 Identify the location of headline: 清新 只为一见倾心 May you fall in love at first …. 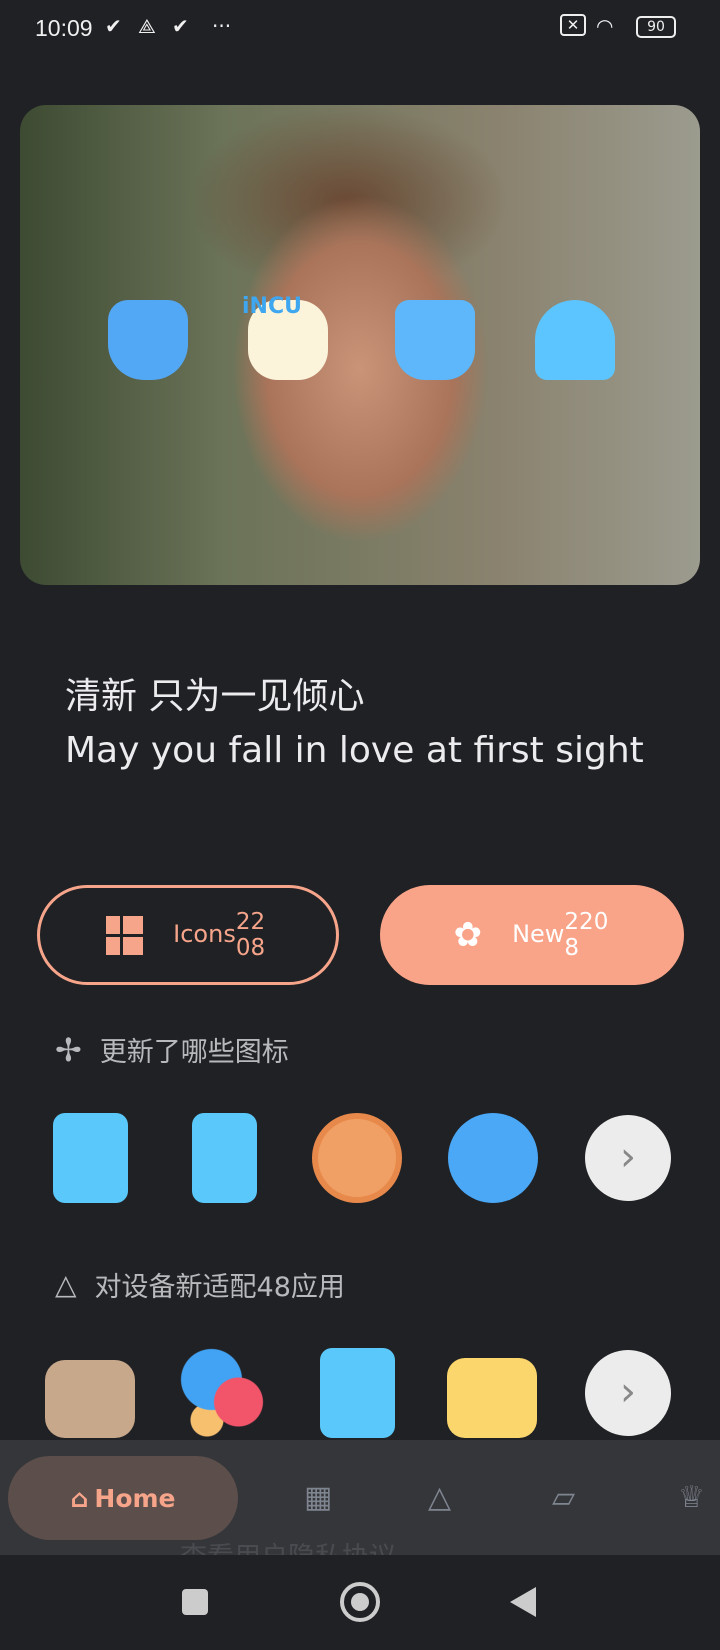
(365, 724).